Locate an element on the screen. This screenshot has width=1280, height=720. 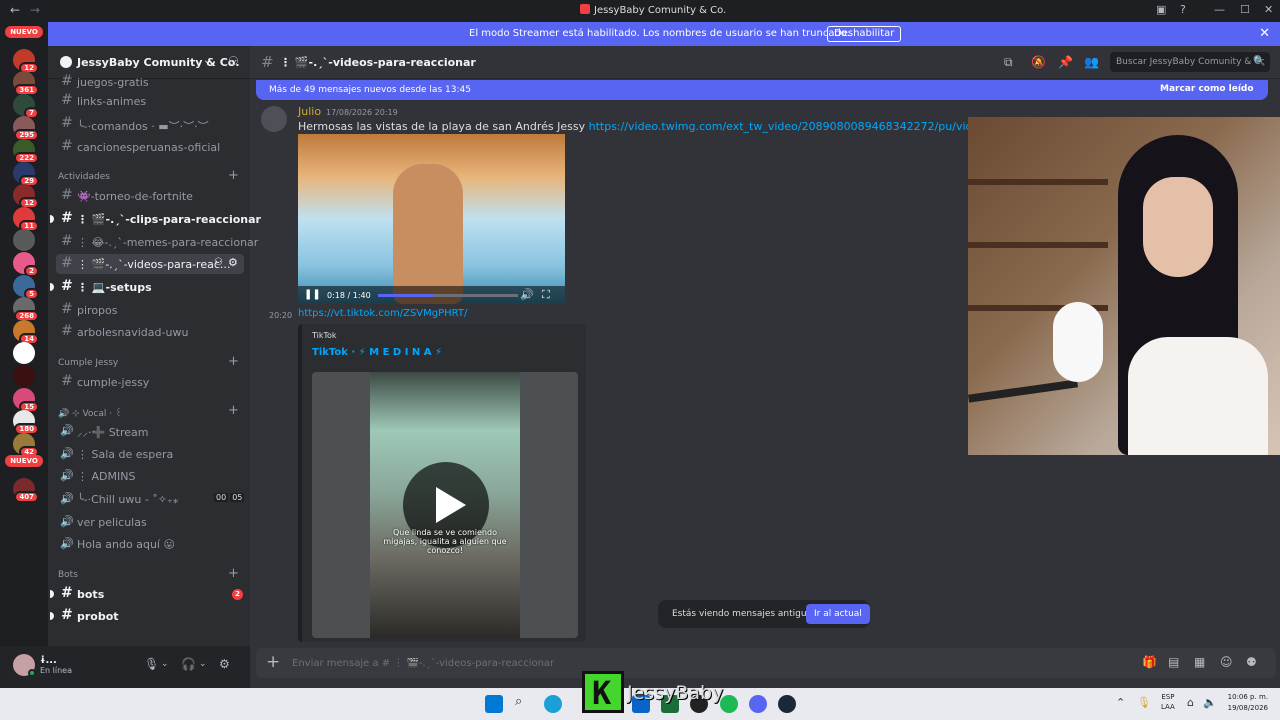
emoji-icon: ☺ is located at coordinates (1226, 662).